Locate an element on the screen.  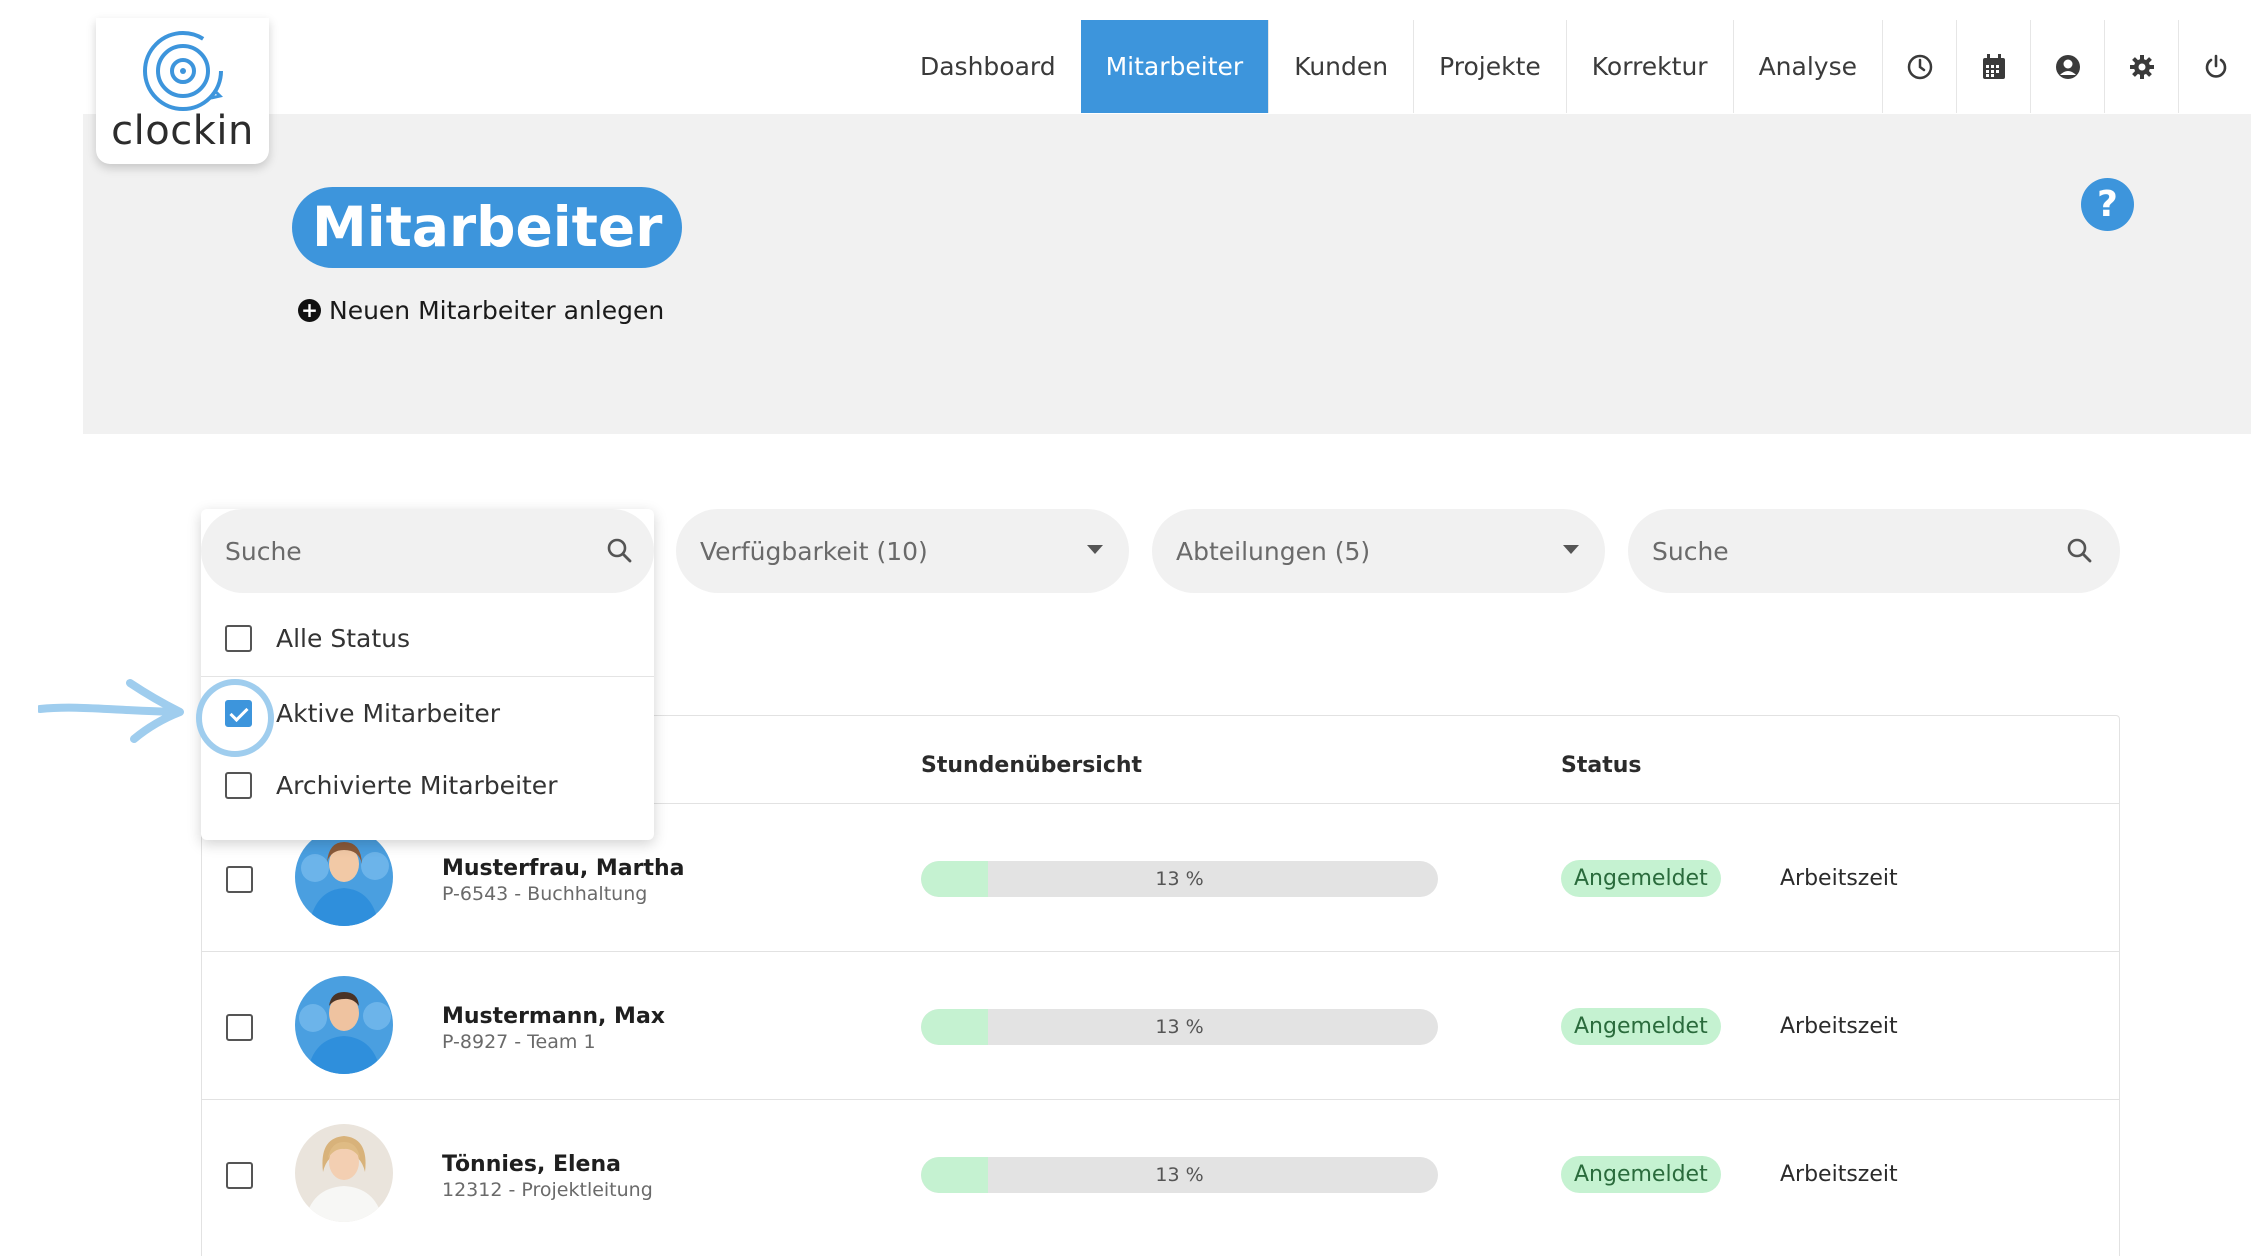
status-search-input: Suche is located at coordinates (427, 551).